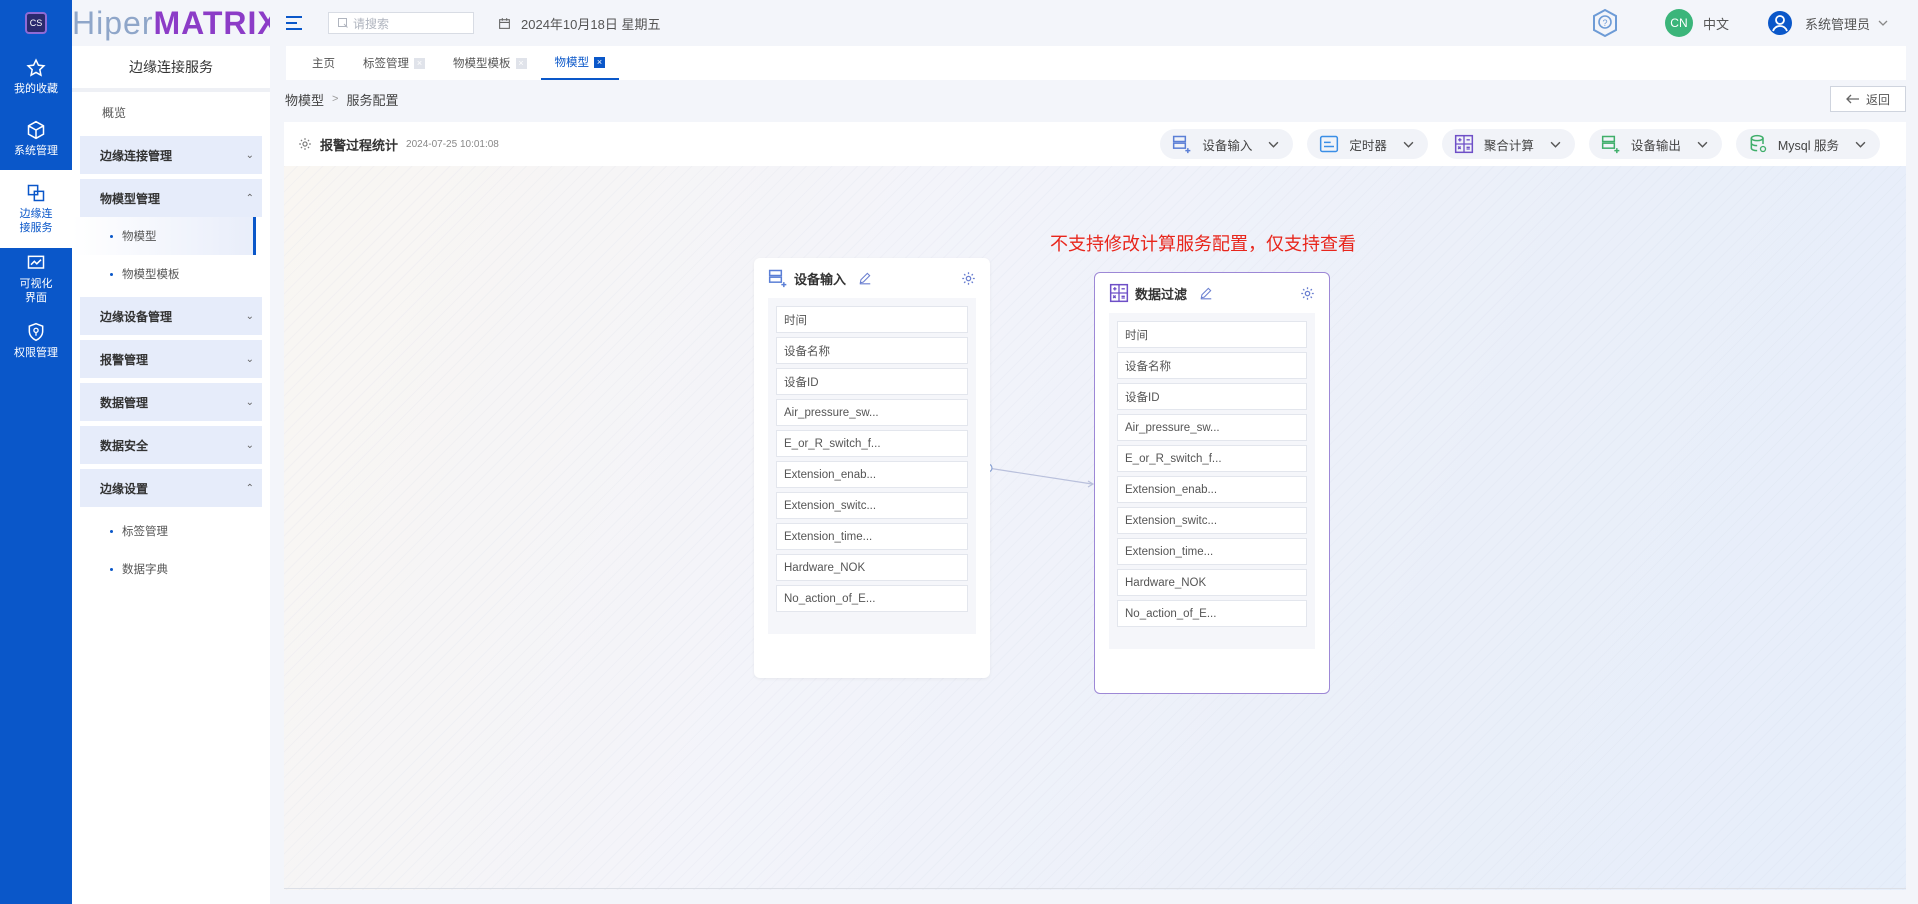  I want to click on group-label: 数据管理, so click(124, 402).